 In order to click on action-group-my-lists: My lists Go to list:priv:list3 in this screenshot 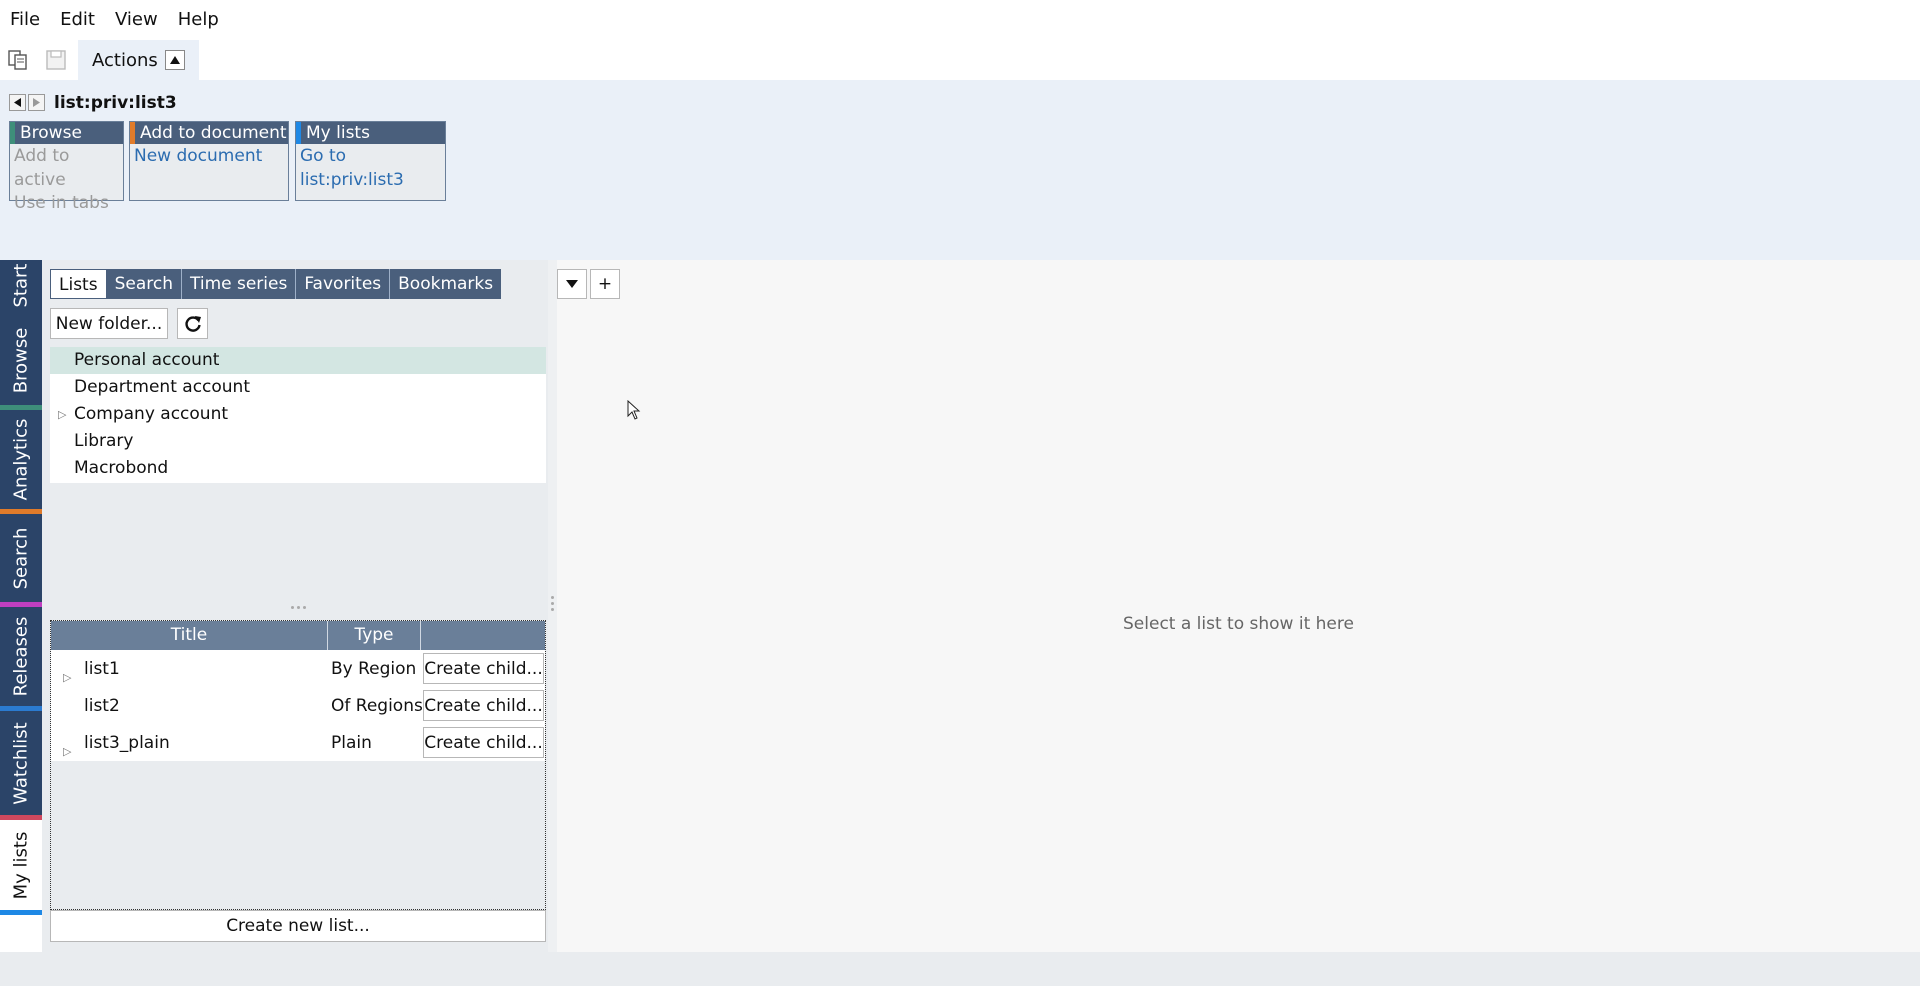, I will do `click(370, 161)`.